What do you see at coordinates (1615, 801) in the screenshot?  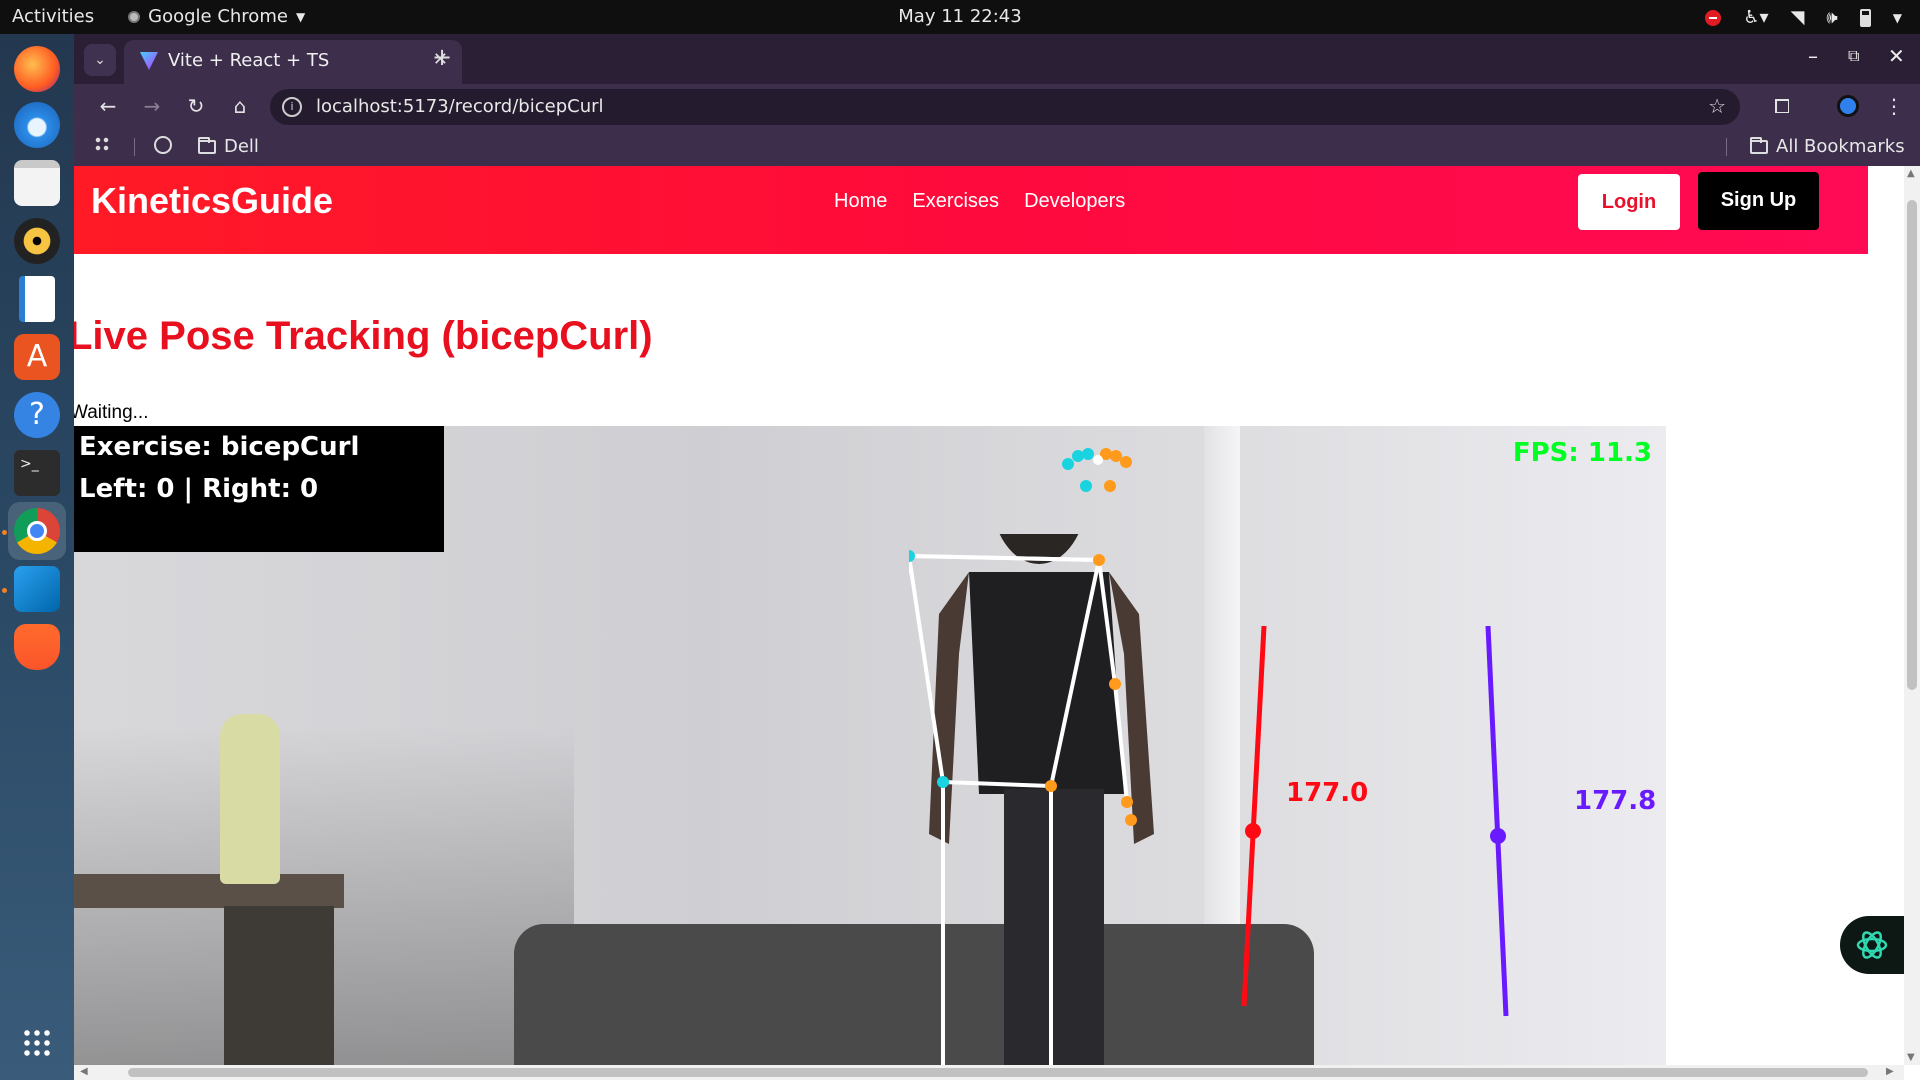 I see `right-elbow-angle: 177.8` at bounding box center [1615, 801].